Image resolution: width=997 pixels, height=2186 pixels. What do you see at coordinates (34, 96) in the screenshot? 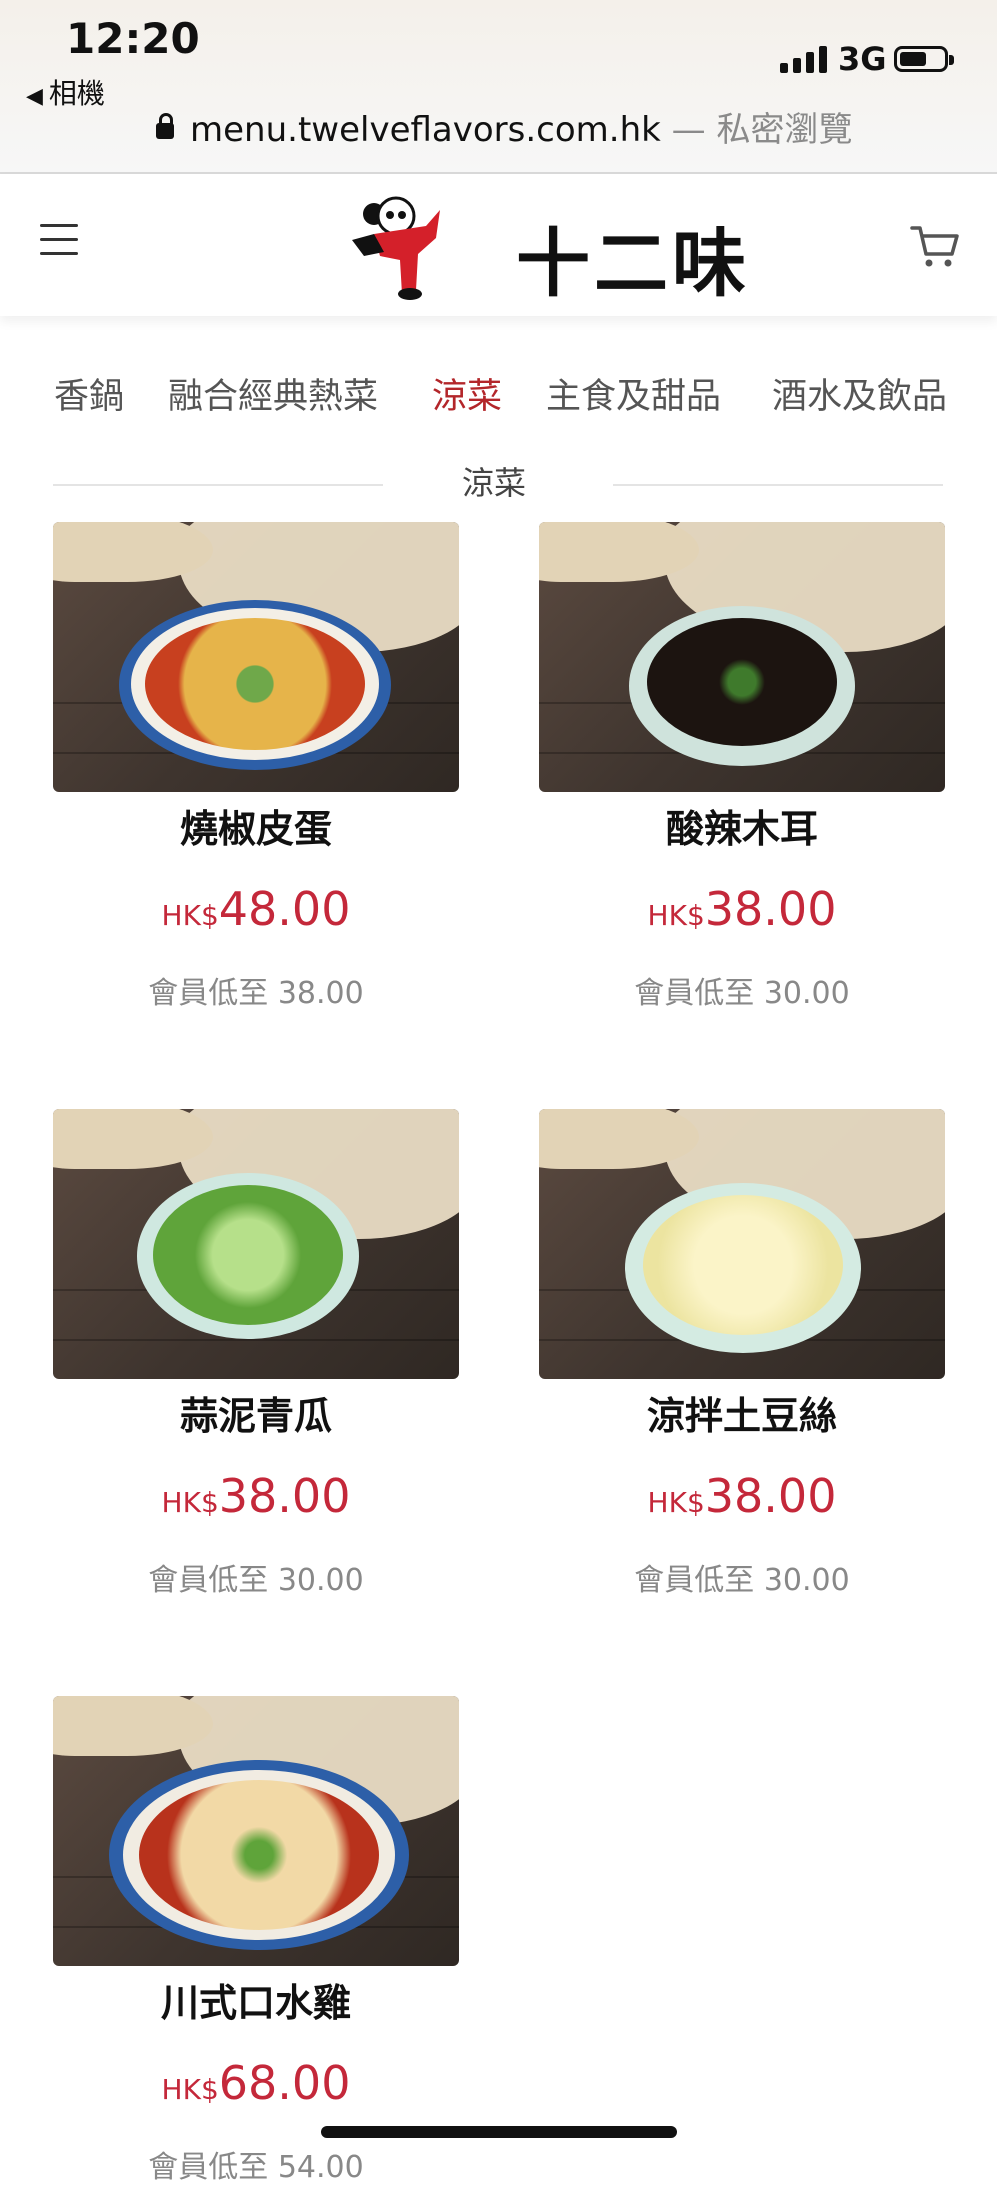
I see `back-arrow-icon: ◀` at bounding box center [34, 96].